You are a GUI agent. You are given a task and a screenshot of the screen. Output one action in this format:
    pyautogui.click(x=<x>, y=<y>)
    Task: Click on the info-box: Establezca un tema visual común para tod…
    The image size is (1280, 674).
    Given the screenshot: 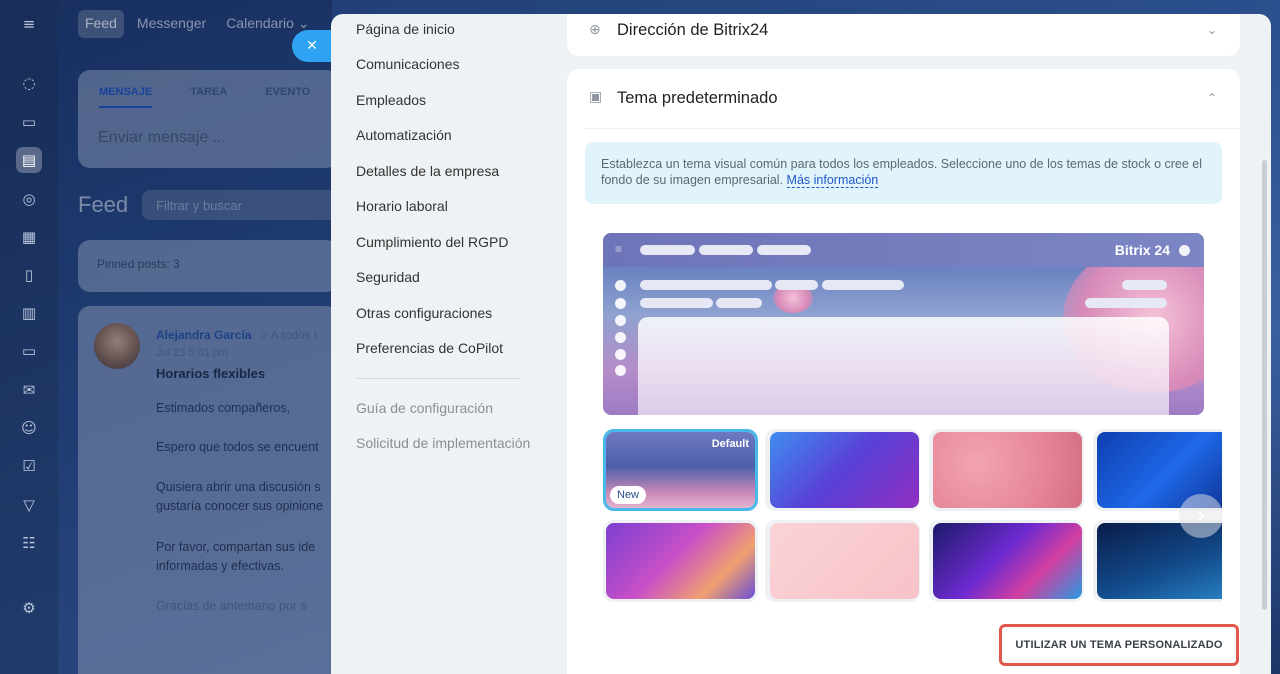 What is the action you would take?
    pyautogui.click(x=903, y=173)
    